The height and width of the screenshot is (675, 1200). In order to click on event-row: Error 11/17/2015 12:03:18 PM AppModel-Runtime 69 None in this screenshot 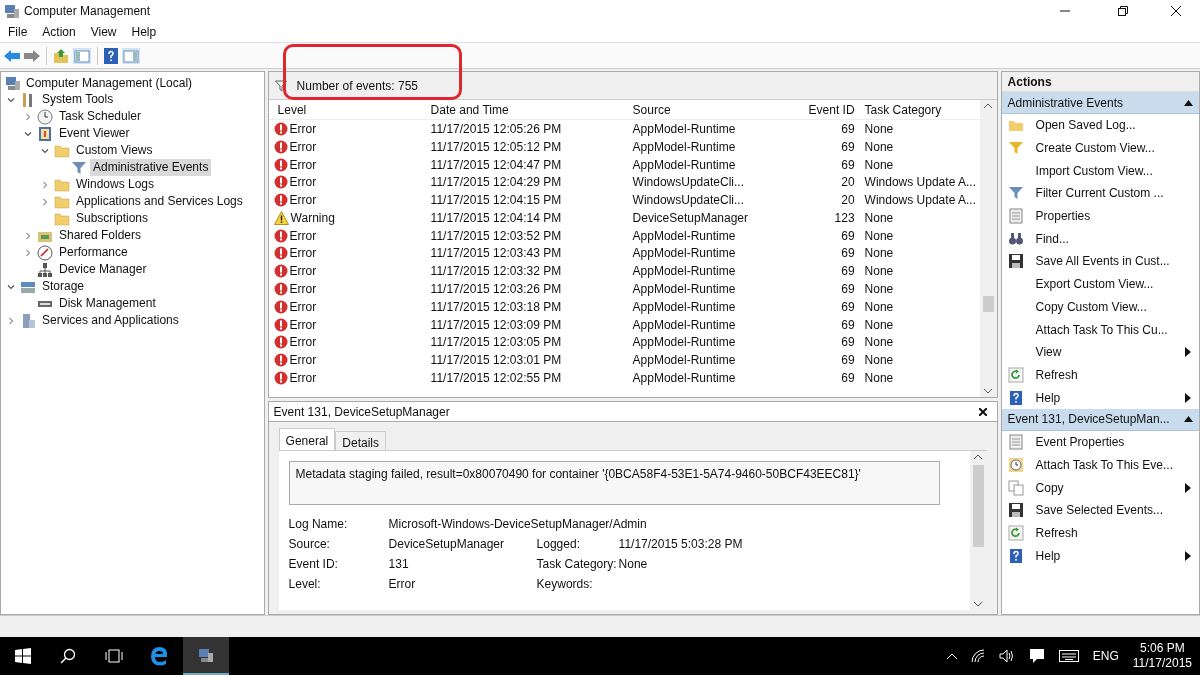, I will do `click(624, 306)`.